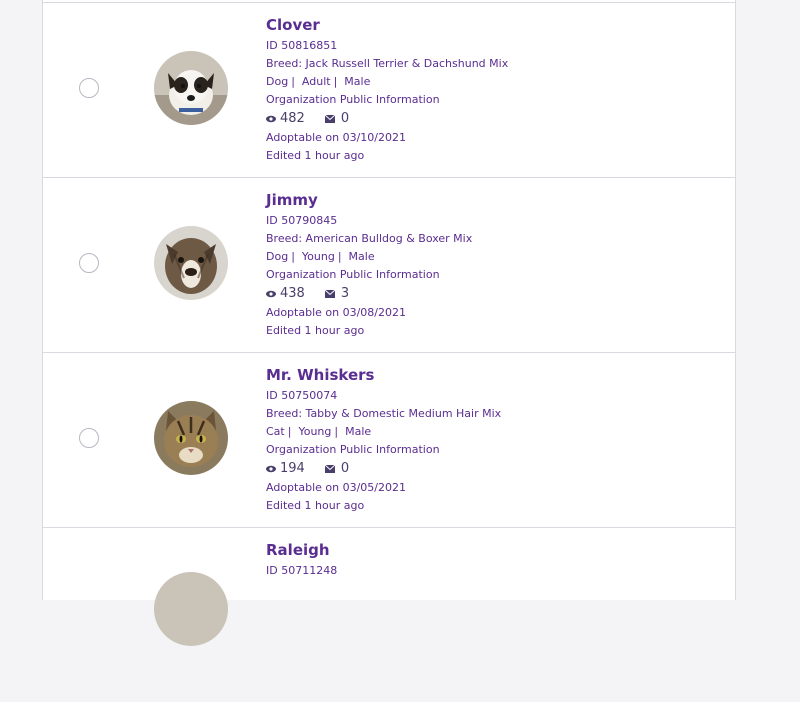 This screenshot has height=702, width=800. Describe the element at coordinates (345, 293) in the screenshot. I see `messages-count: 3` at that location.